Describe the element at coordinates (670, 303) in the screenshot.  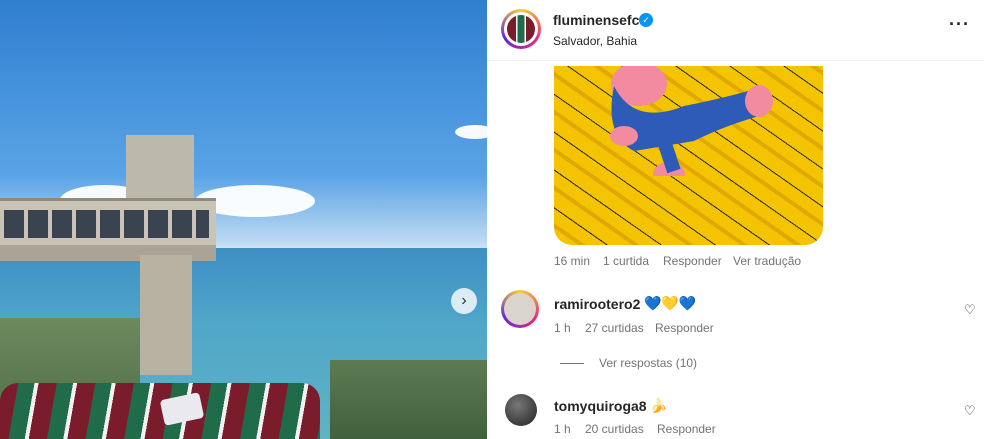
I see `comment-text: 💙💛💙` at that location.